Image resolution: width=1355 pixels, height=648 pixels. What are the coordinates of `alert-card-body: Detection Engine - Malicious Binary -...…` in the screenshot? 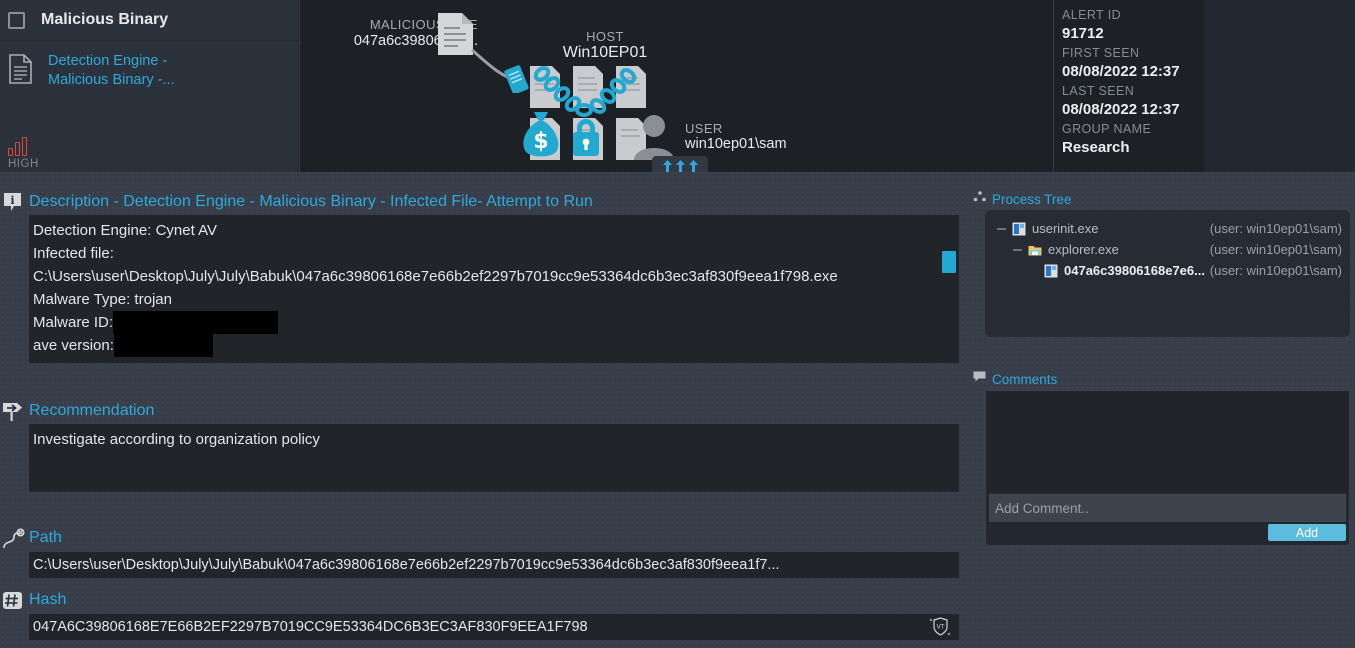 It's located at (149, 106).